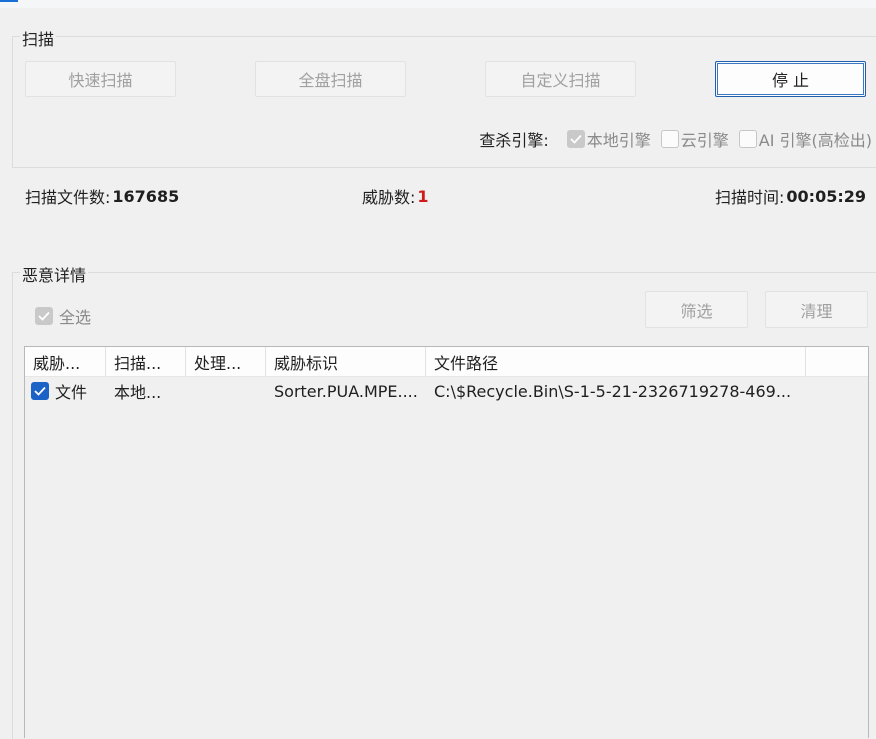 The width and height of the screenshot is (876, 739). What do you see at coordinates (38, 38) in the screenshot?
I see `scan-group-title: 扫描` at bounding box center [38, 38].